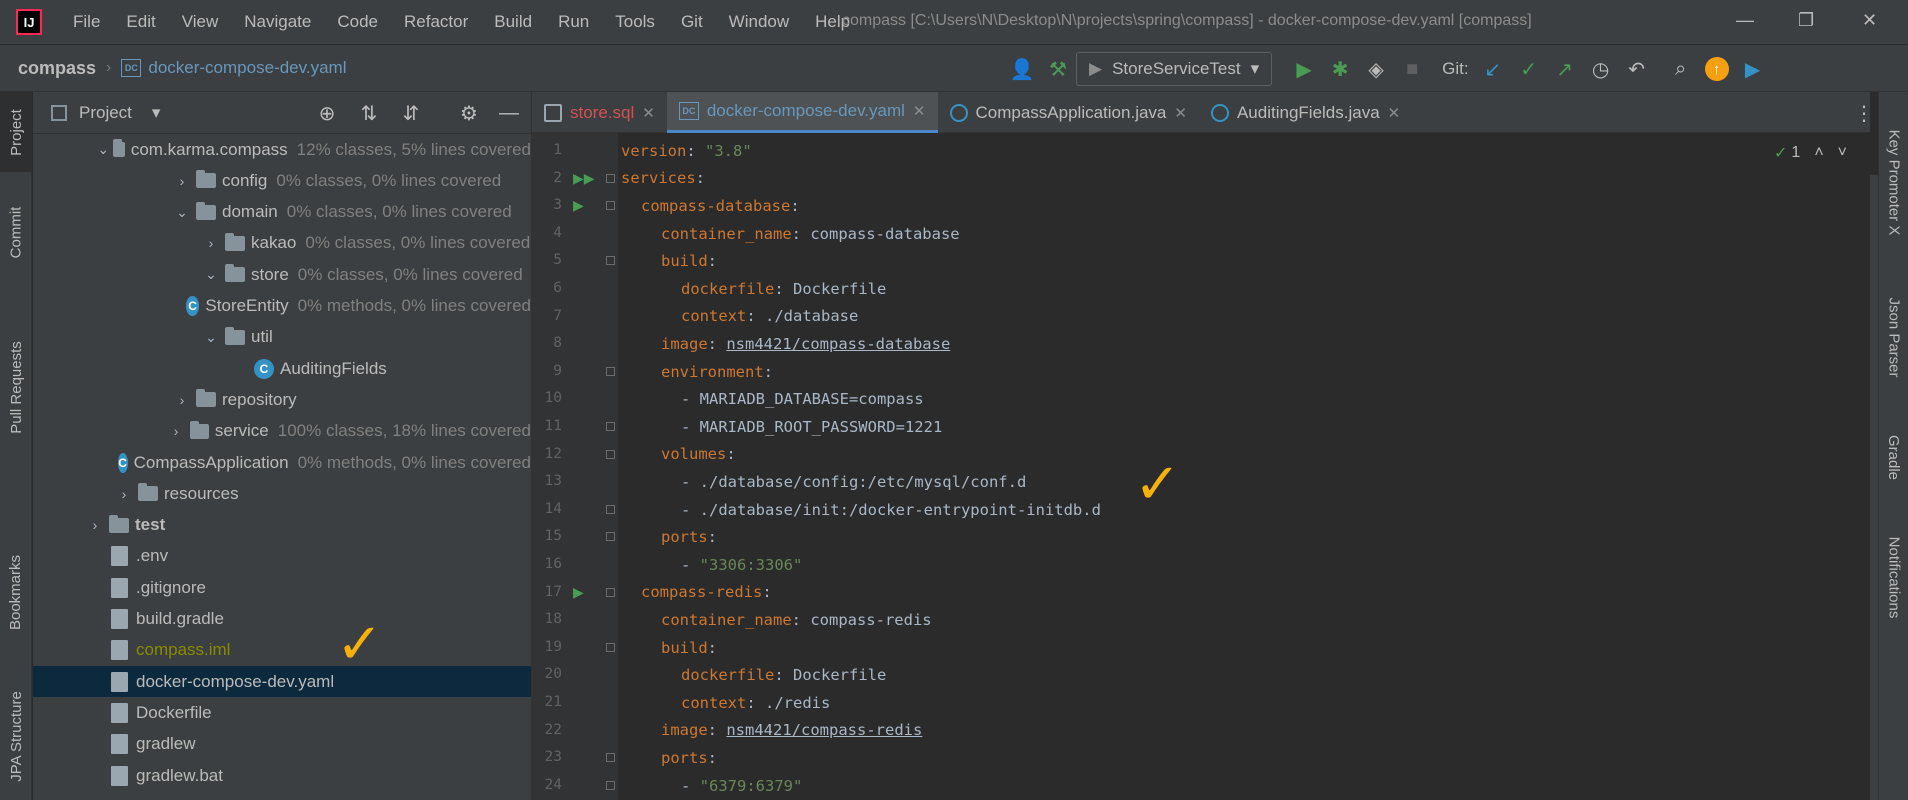 The height and width of the screenshot is (800, 1908). Describe the element at coordinates (599, 112) in the screenshot. I see `editor-tab: store.sql ✕` at that location.